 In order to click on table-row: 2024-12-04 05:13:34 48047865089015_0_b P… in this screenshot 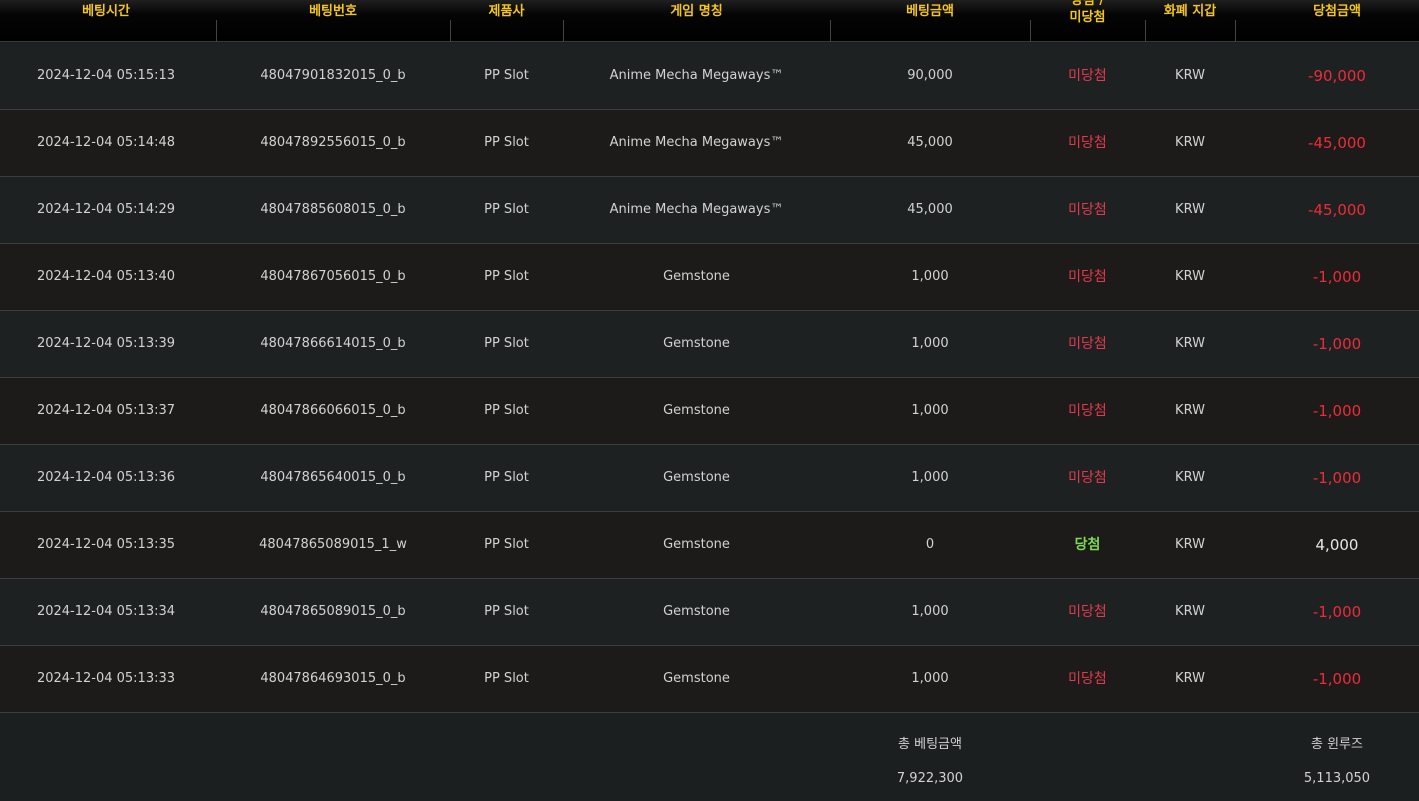, I will do `click(709, 612)`.